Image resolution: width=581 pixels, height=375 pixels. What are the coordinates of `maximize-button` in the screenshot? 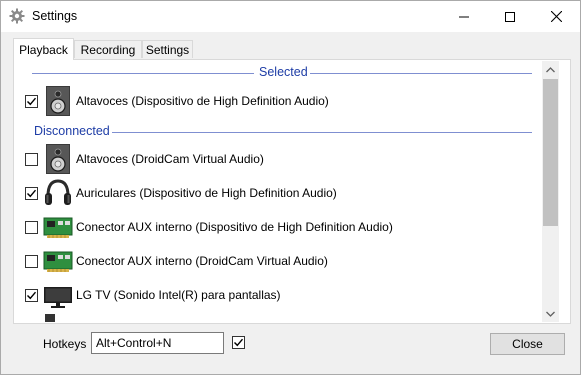 It's located at (510, 16).